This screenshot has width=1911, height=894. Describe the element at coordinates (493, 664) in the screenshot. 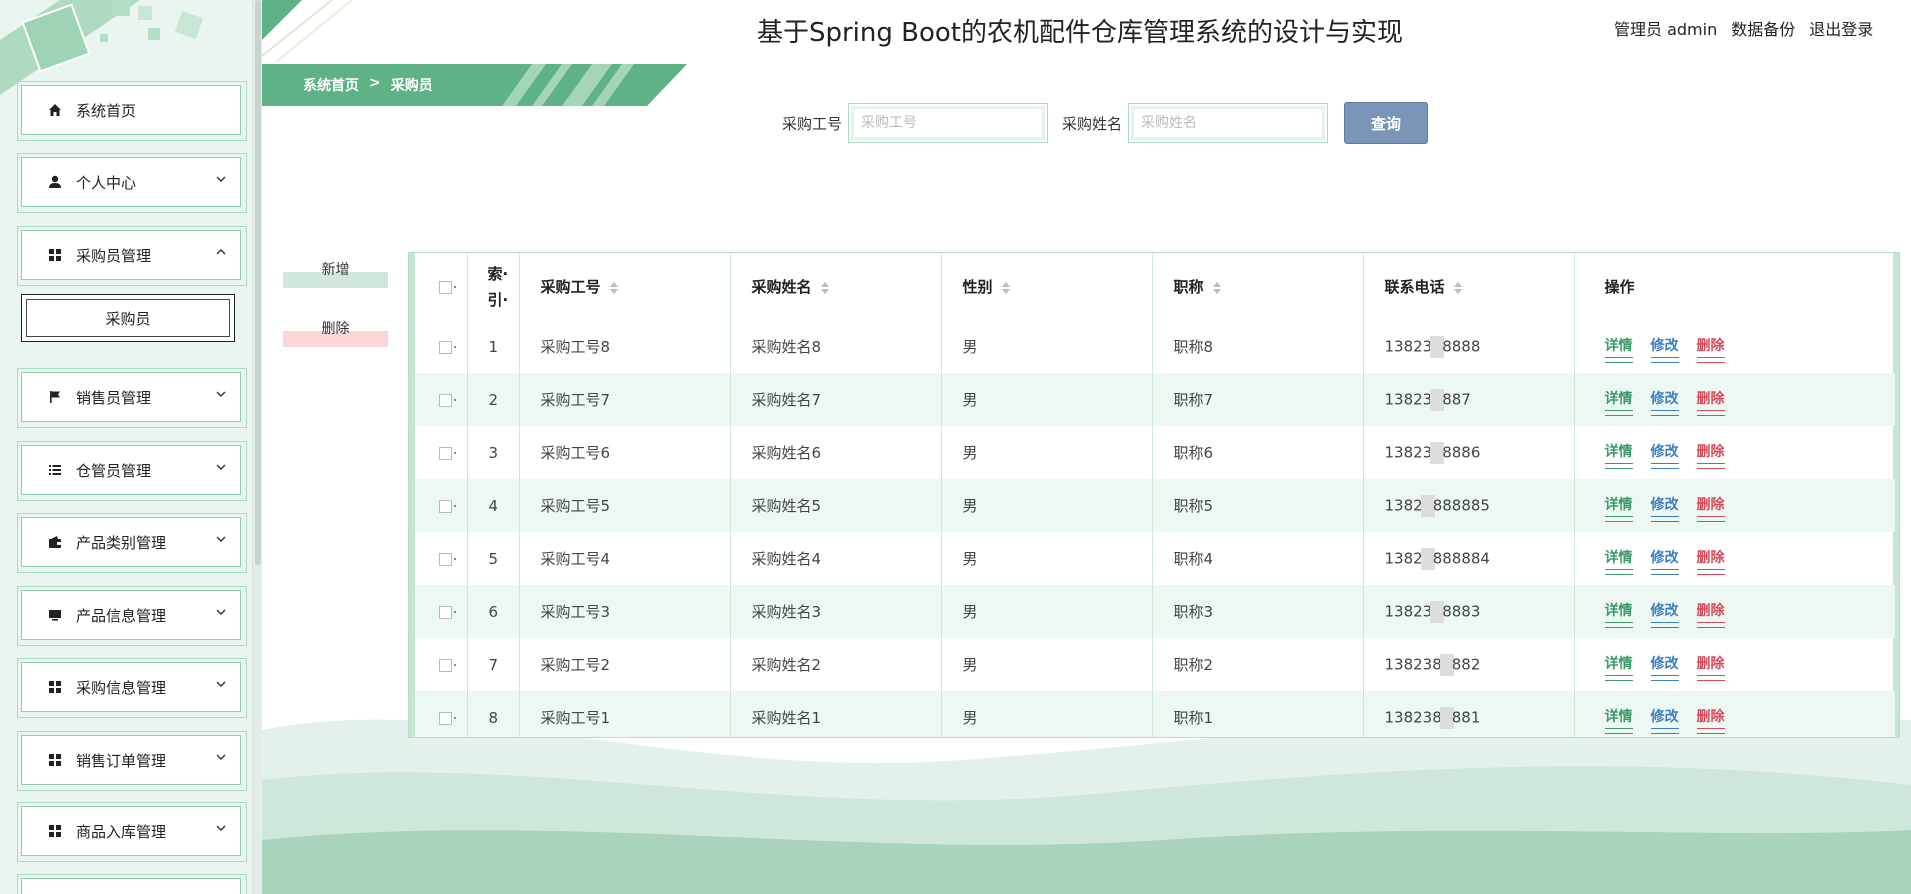

I see `row-index: 7` at that location.